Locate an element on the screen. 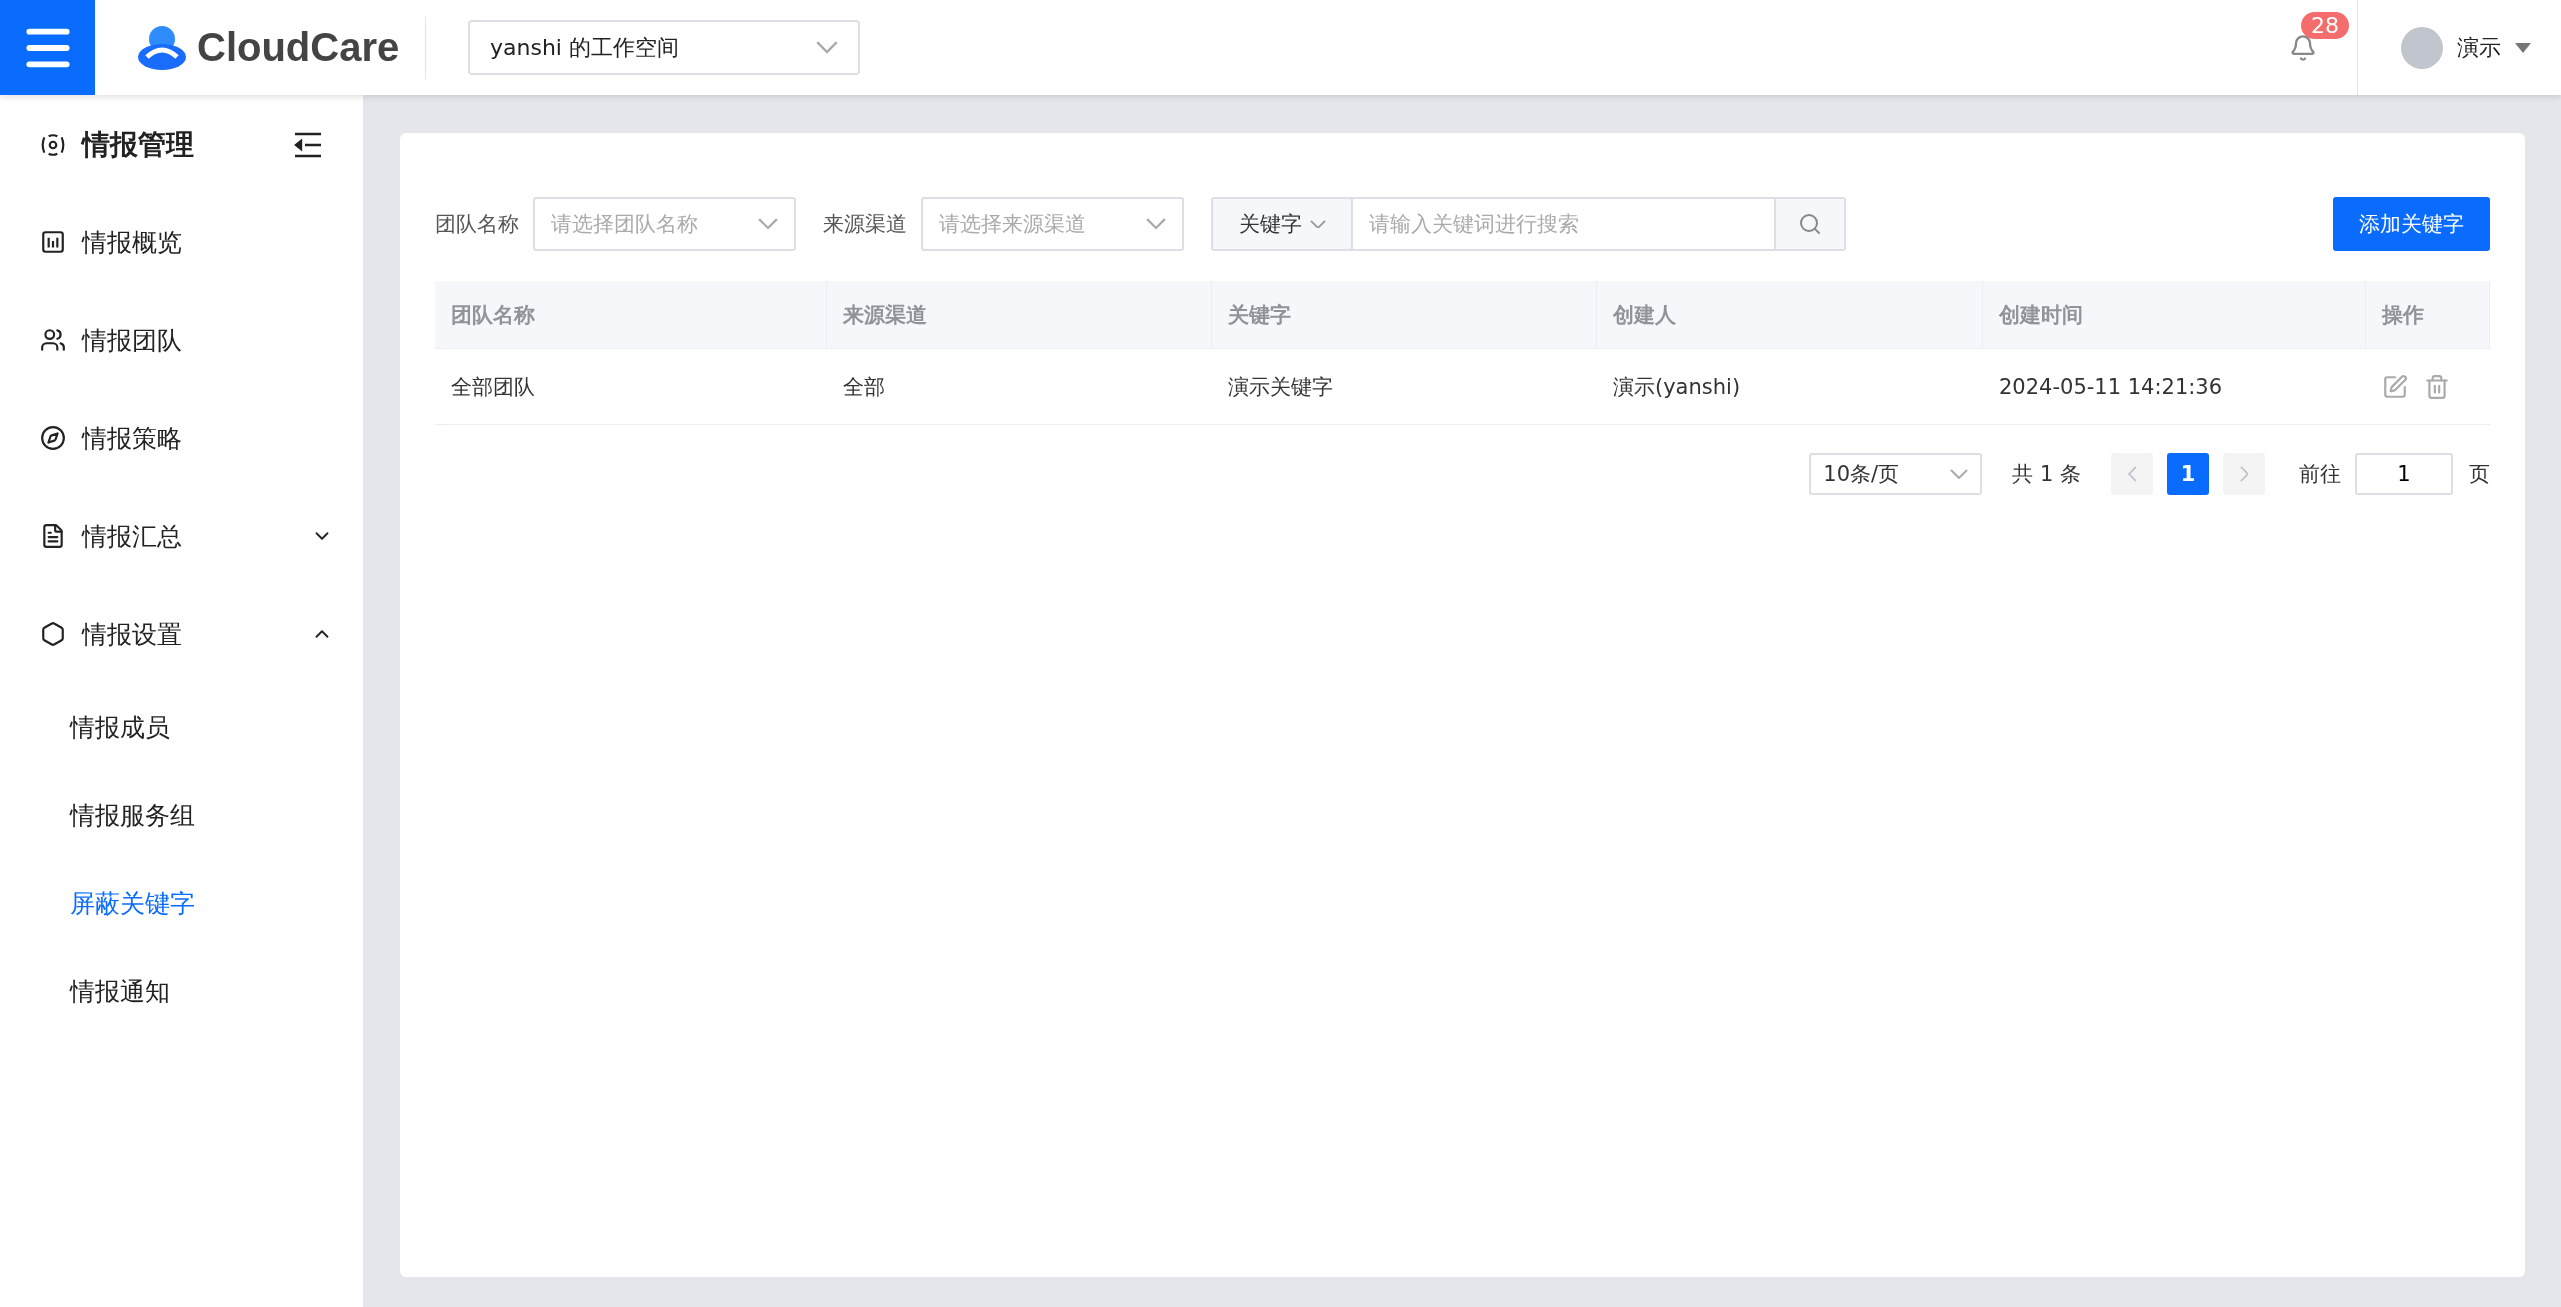 The image size is (2561, 1307). search-button is located at coordinates (1809, 224).